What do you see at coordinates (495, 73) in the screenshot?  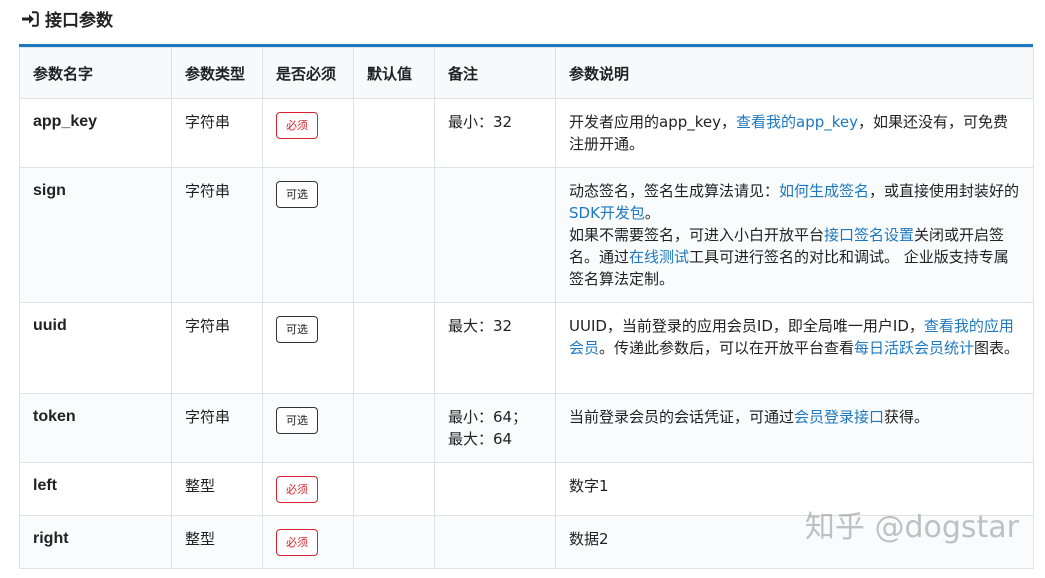 I see `header-remark: 备注` at bounding box center [495, 73].